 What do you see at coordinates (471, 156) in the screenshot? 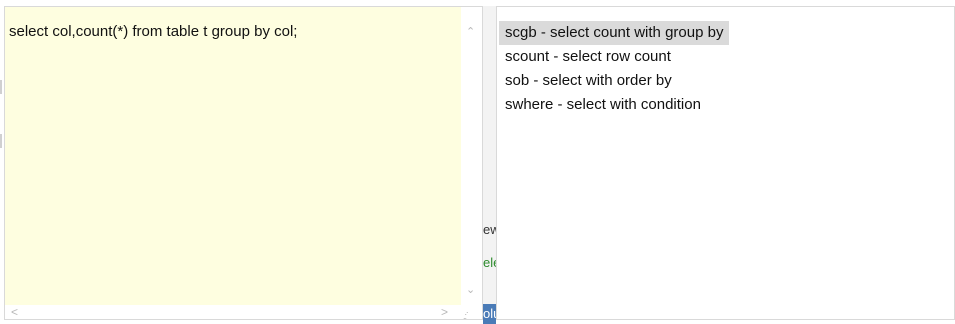
I see `vertical-scrollbar: ⌃ ⌄` at bounding box center [471, 156].